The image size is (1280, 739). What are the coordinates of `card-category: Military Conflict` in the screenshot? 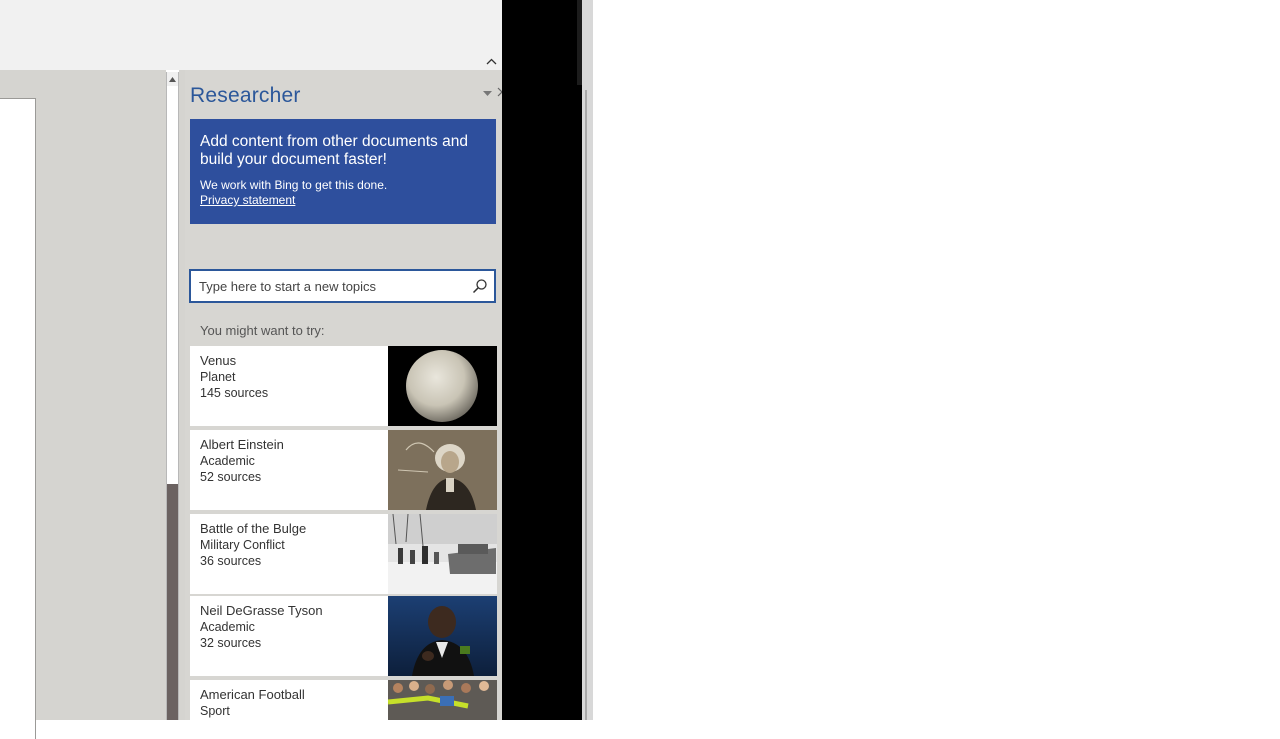 It's located at (242, 545).